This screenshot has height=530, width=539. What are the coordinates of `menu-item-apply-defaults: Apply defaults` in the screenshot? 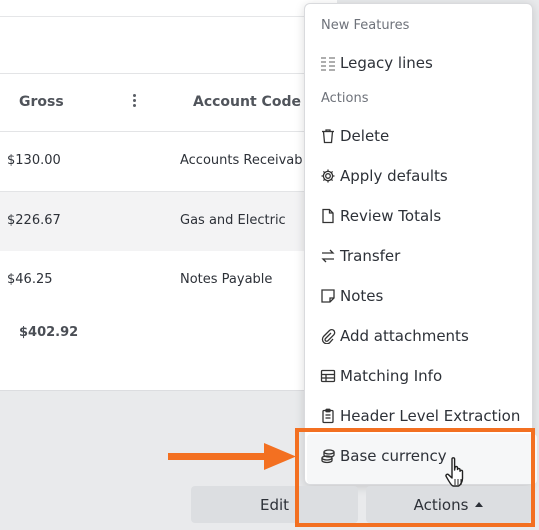 It's located at (383, 176).